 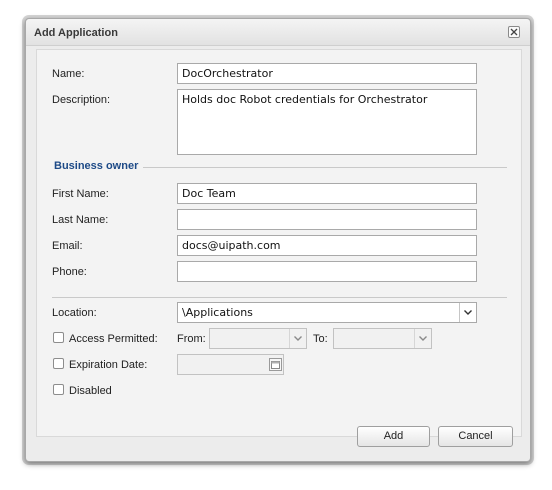 I want to click on email-label: Email:, so click(x=67, y=246).